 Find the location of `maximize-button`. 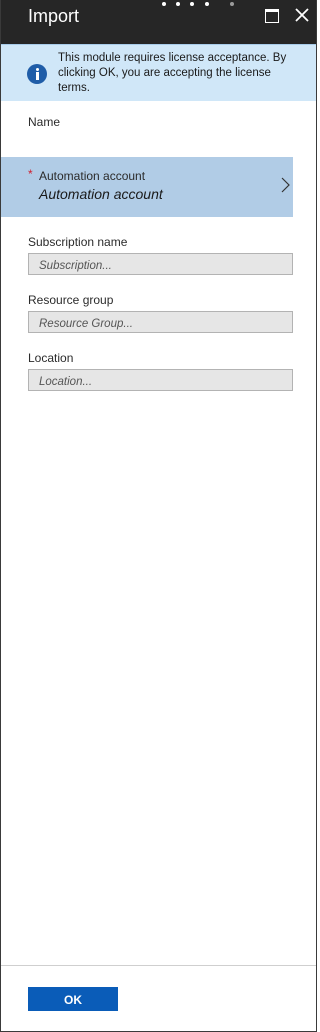

maximize-button is located at coordinates (272, 15).